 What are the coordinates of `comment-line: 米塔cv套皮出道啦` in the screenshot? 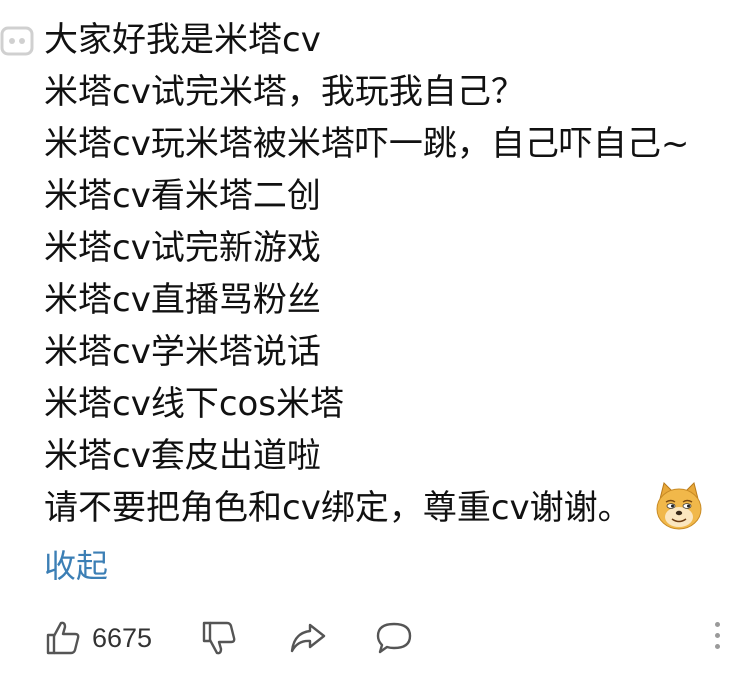 It's located at (182, 456).